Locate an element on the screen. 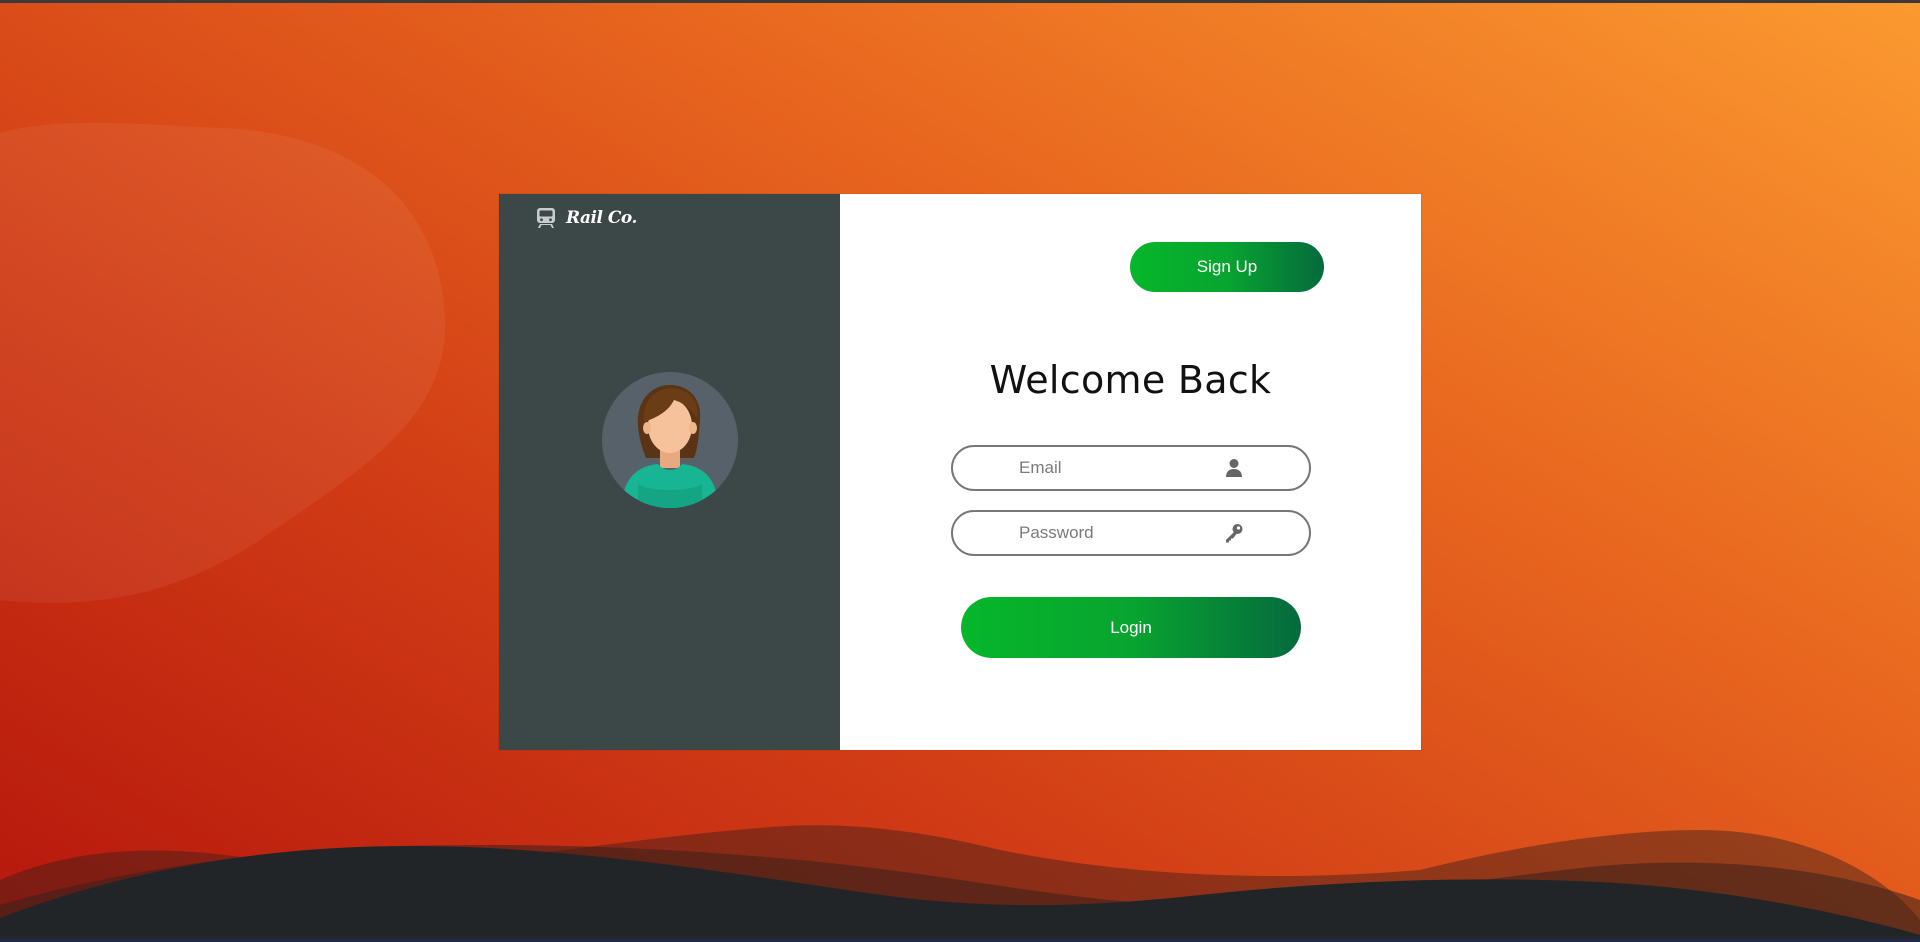 This screenshot has height=942, width=1920. sign-up-button: Sign Up is located at coordinates (1227, 267).